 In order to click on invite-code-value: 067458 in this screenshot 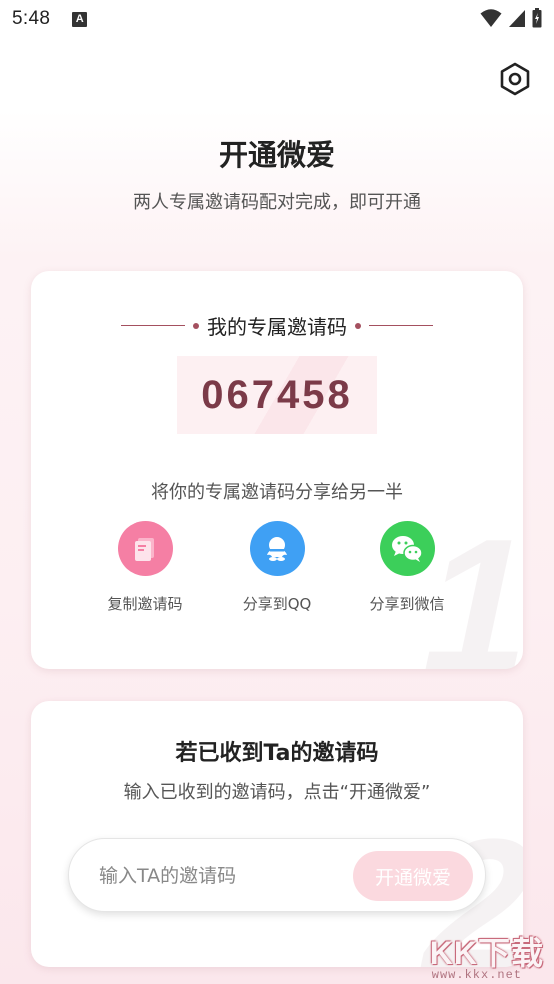, I will do `click(277, 394)`.